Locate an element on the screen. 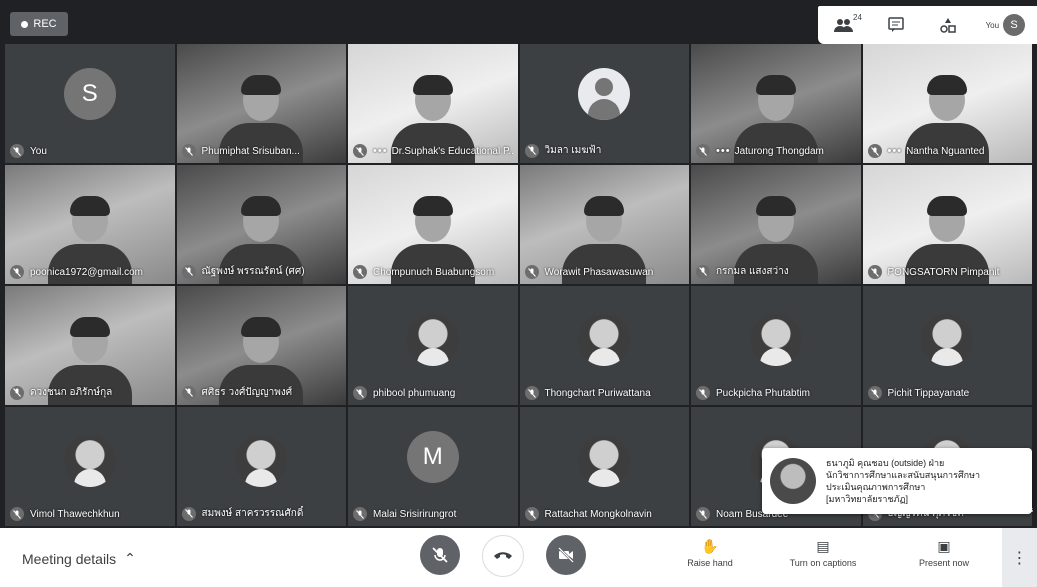 The width and height of the screenshot is (1037, 587). notification-line: นักวิชาการศึกษาและสนับสนุนการศึกษา is located at coordinates (903, 475).